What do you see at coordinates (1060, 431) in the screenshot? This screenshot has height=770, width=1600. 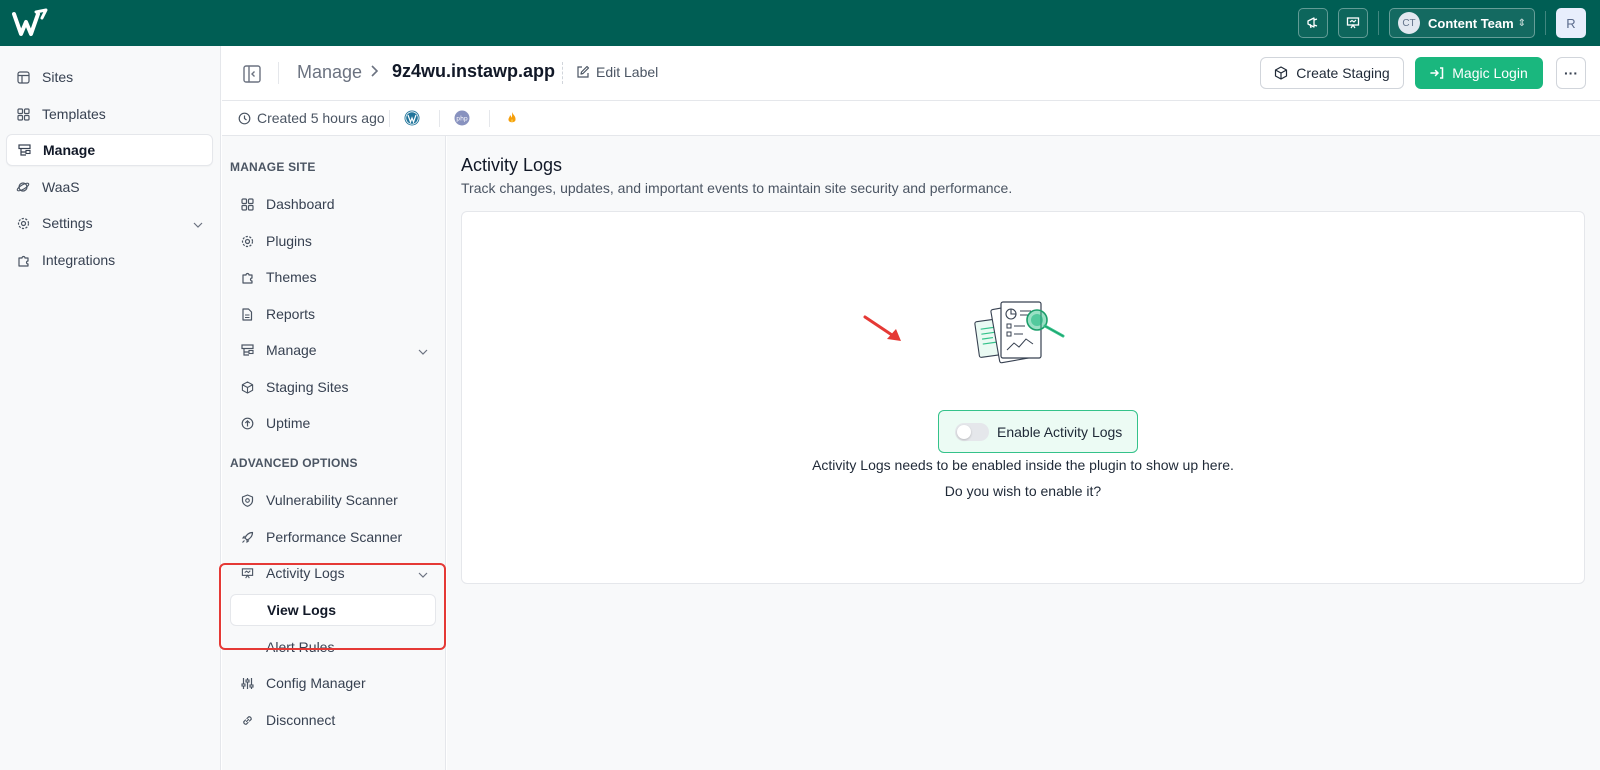 I see `enable-activity-logs-label: Enable Activity Logs` at bounding box center [1060, 431].